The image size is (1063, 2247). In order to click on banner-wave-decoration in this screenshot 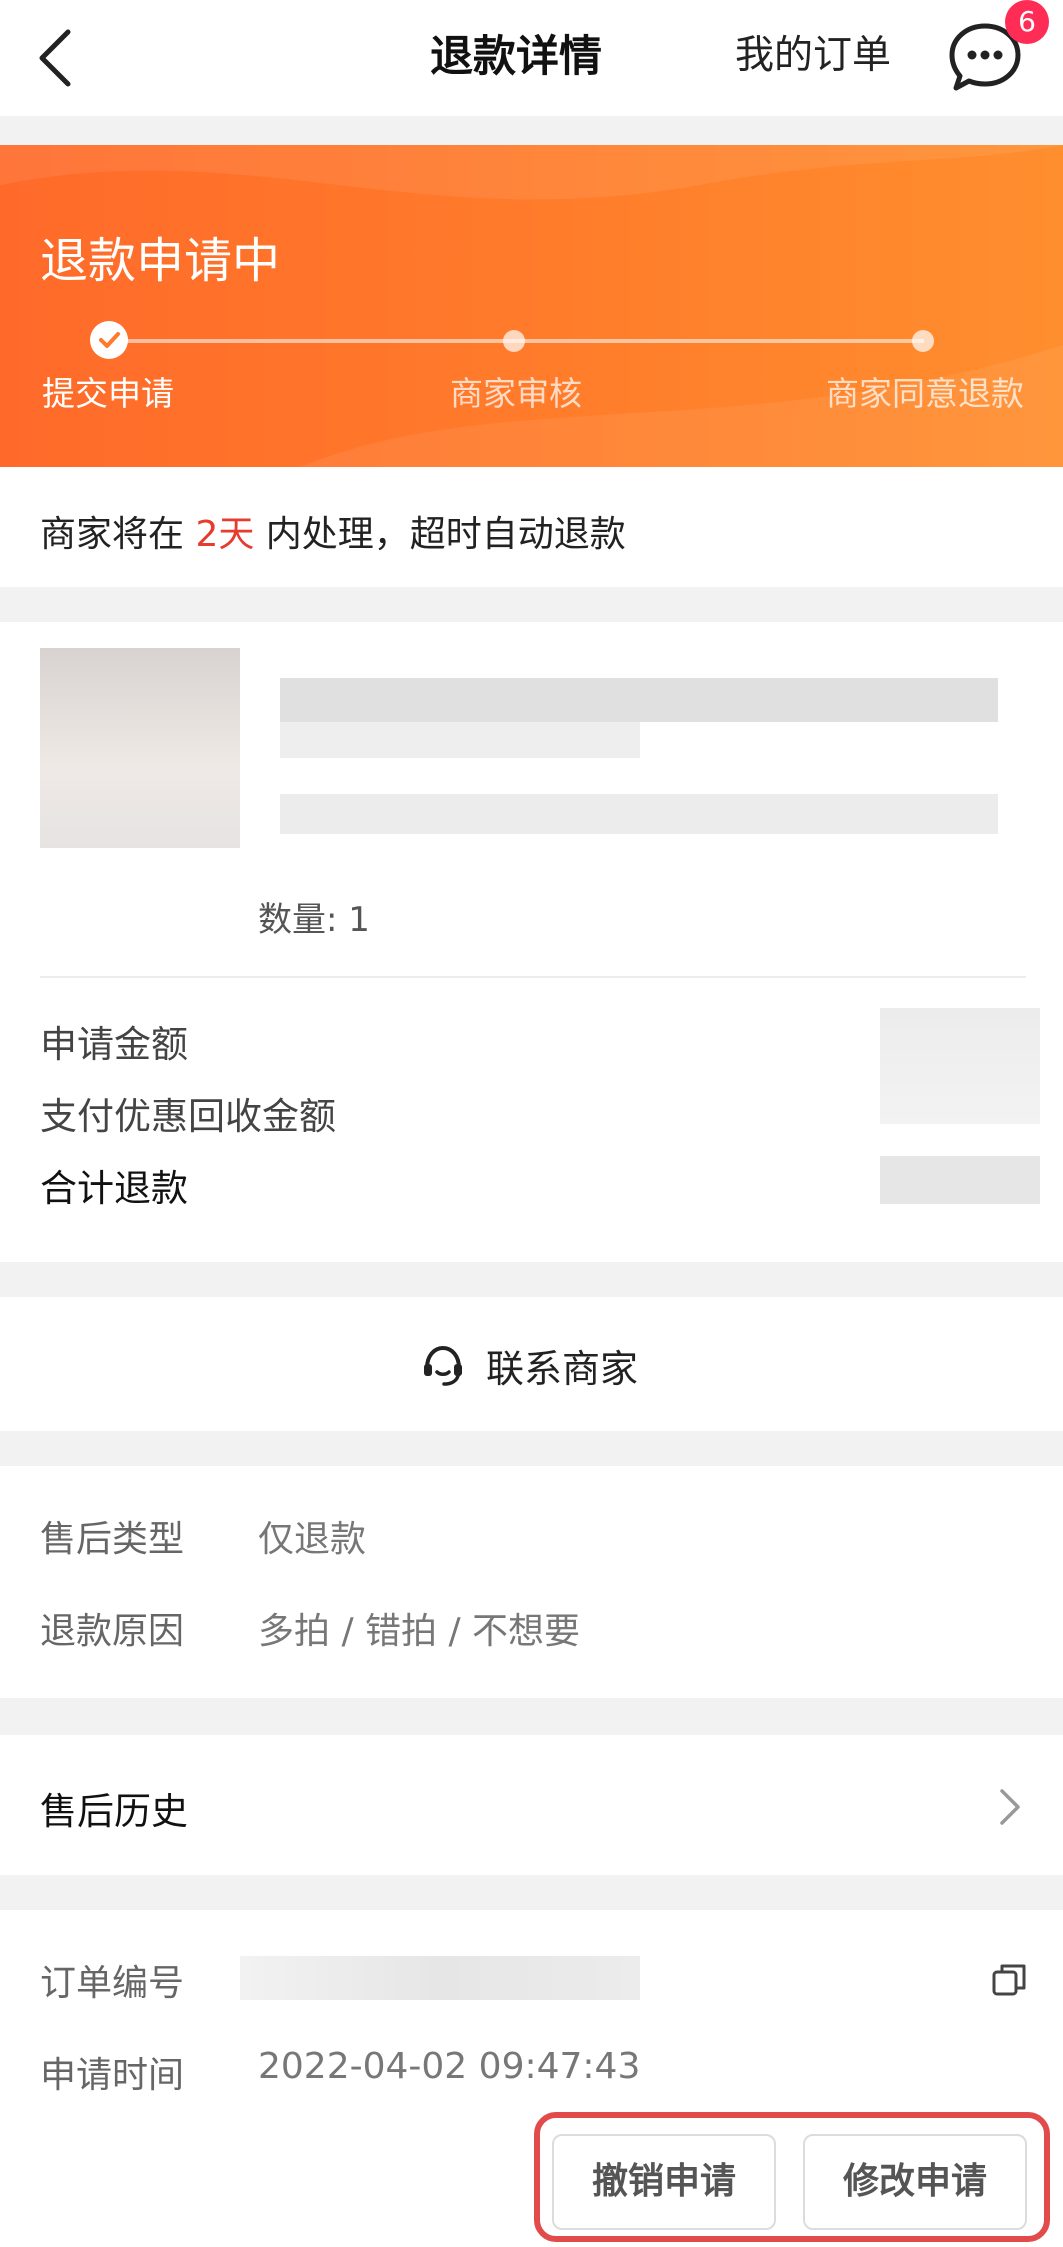, I will do `click(531, 306)`.